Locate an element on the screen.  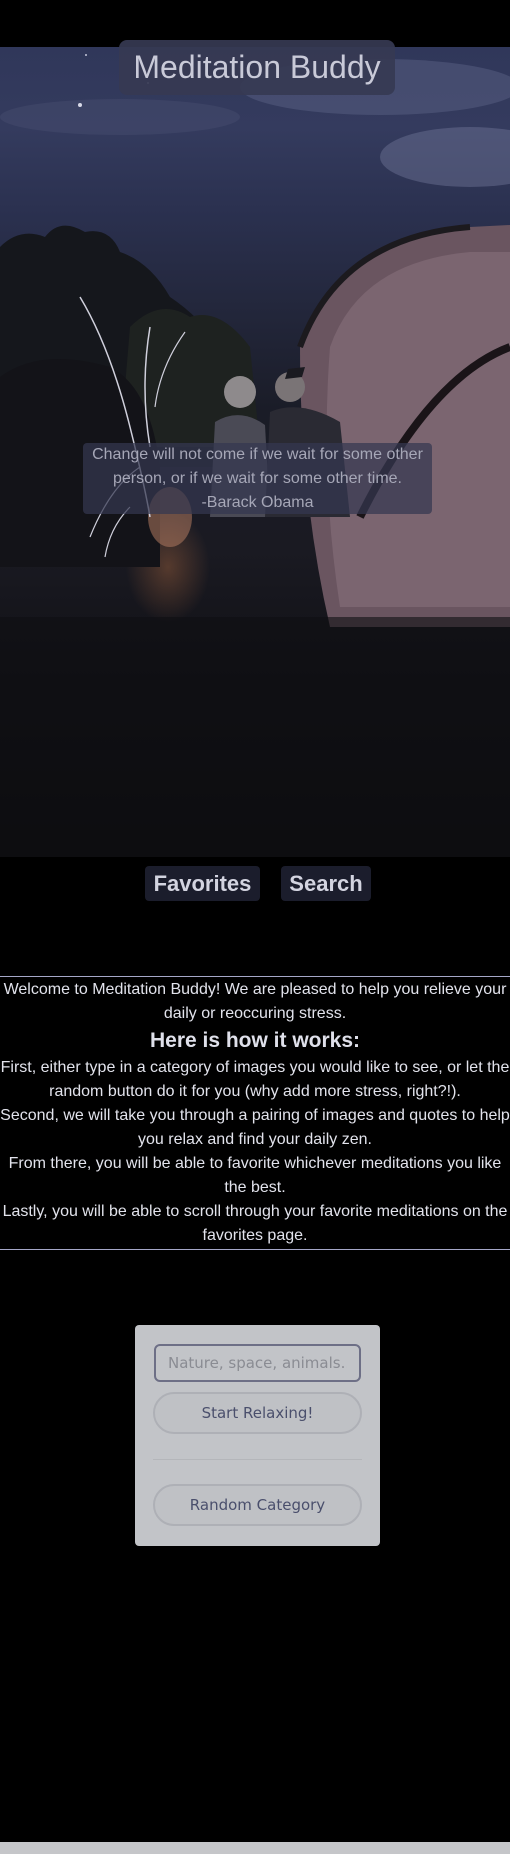
app-title: Meditation Buddy is located at coordinates (257, 67).